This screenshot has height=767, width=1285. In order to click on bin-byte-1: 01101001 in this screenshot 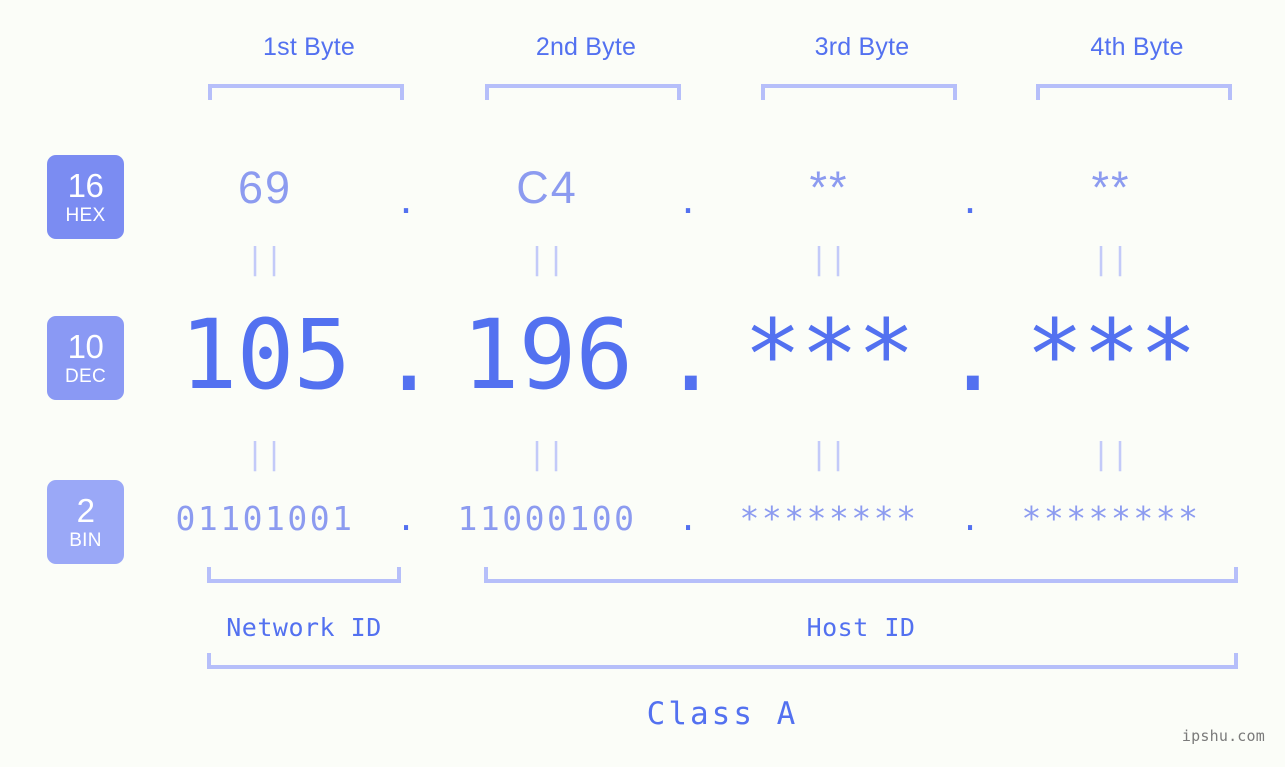, I will do `click(265, 518)`.